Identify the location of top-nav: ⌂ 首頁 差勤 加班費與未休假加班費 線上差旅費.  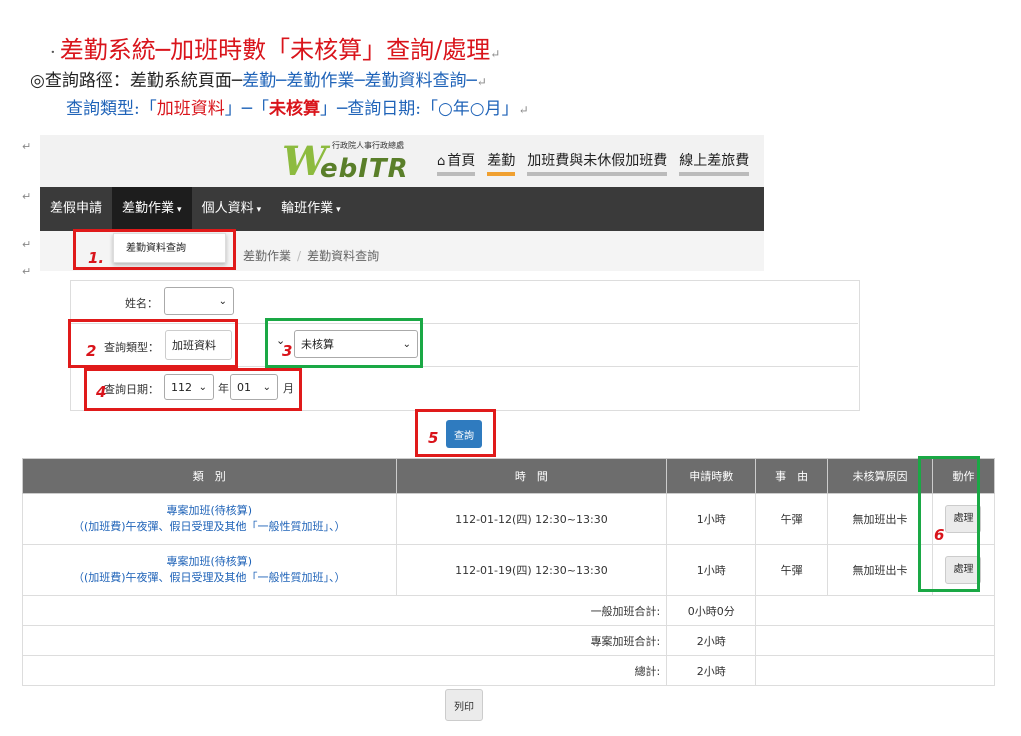
(593, 163).